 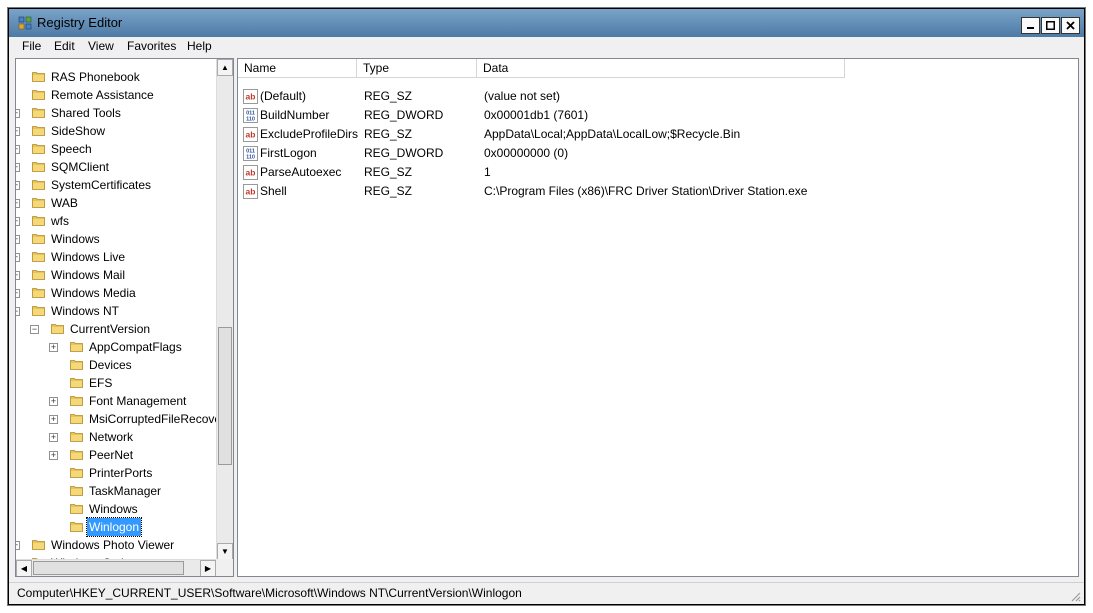 What do you see at coordinates (108, 568) in the screenshot?
I see `tree-horizontal-scroll-thumb` at bounding box center [108, 568].